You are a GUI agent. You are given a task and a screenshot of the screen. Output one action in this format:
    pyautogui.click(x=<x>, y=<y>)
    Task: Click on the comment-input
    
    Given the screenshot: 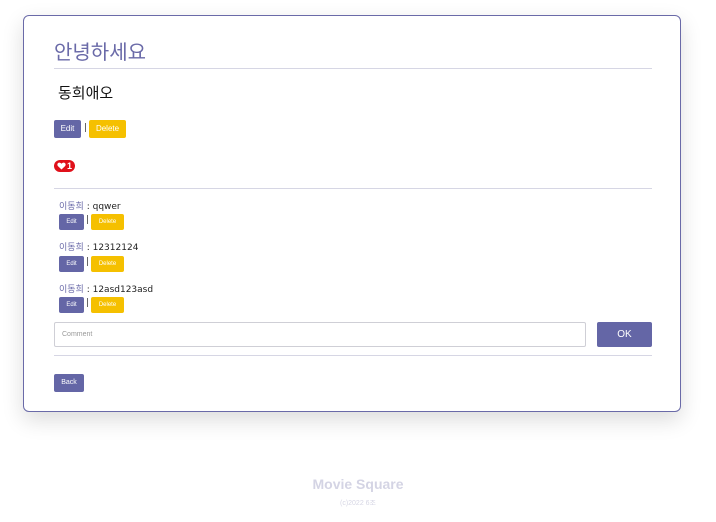 What is the action you would take?
    pyautogui.click(x=320, y=334)
    